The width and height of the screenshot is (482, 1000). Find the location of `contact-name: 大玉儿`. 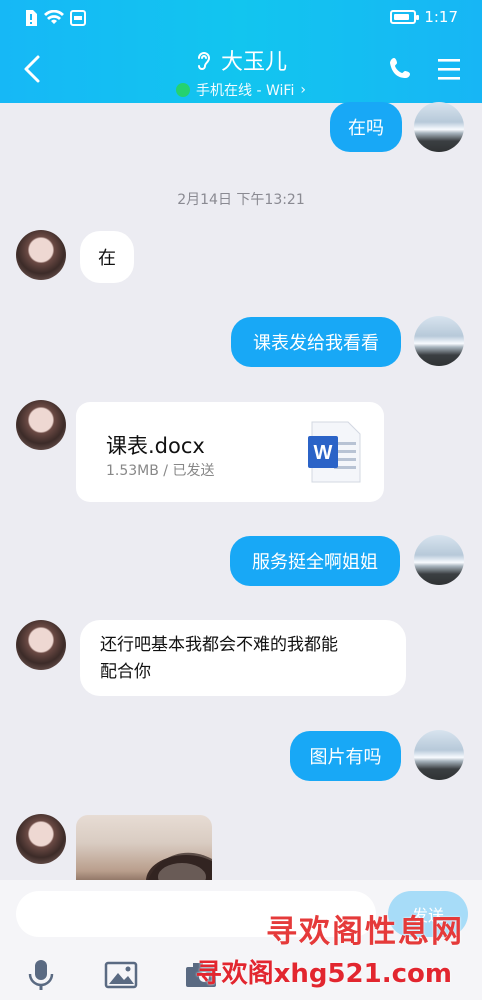

contact-name: 大玉儿 is located at coordinates (253, 62).